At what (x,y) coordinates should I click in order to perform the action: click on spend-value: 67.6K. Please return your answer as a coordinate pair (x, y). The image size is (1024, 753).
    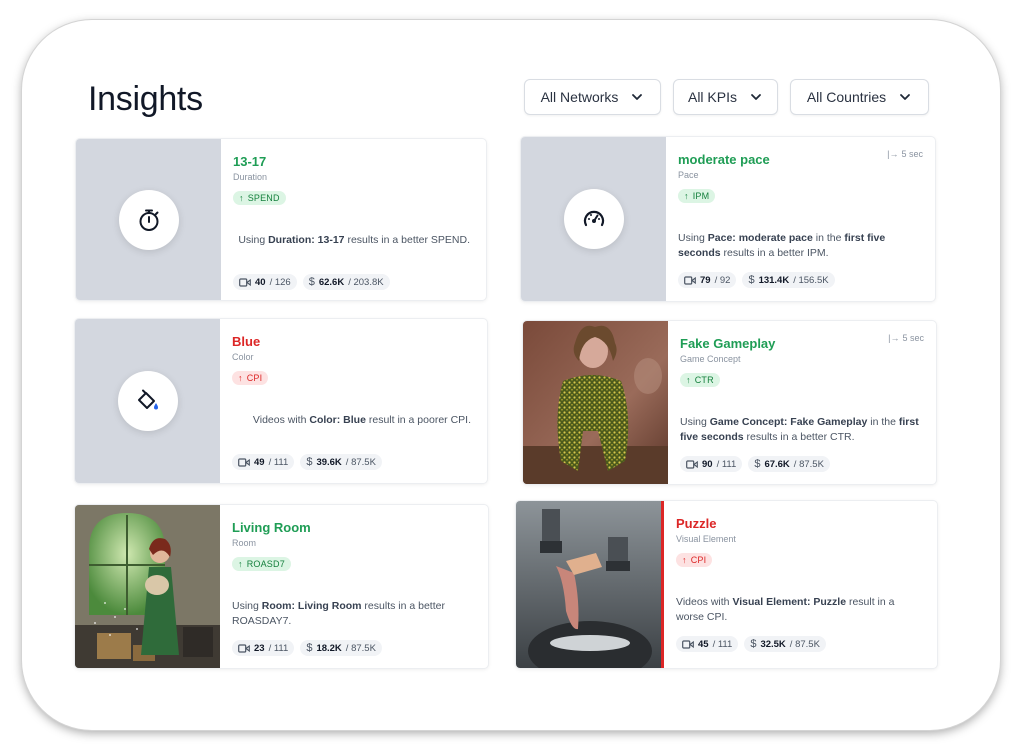
    Looking at the image, I should click on (777, 464).